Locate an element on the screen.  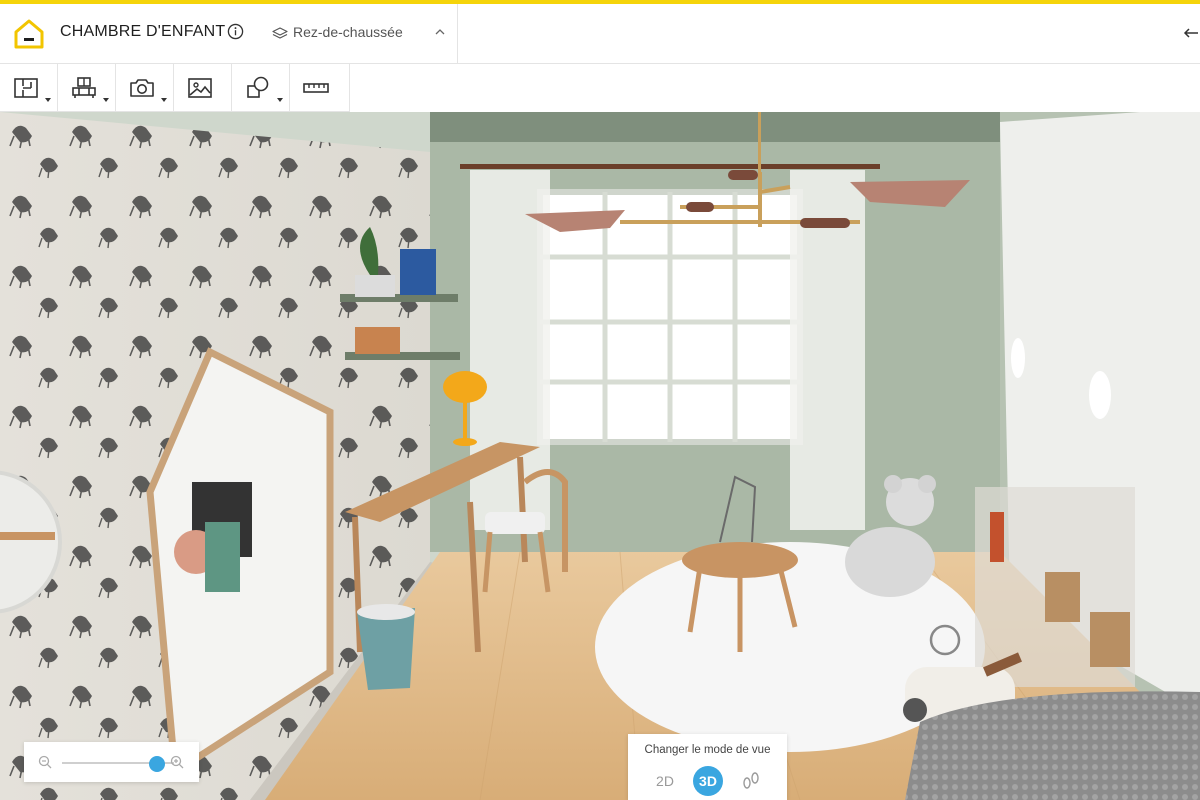
toolbar is located at coordinates (175, 88).